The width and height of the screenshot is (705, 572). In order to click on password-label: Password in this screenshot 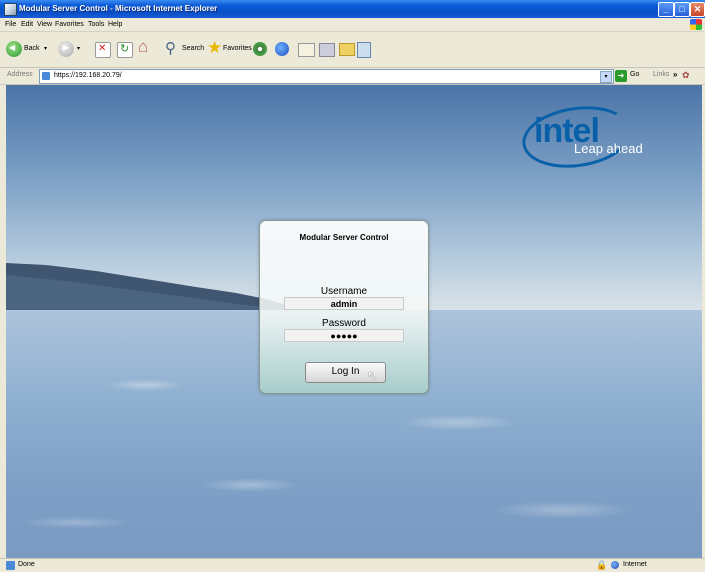, I will do `click(344, 323)`.